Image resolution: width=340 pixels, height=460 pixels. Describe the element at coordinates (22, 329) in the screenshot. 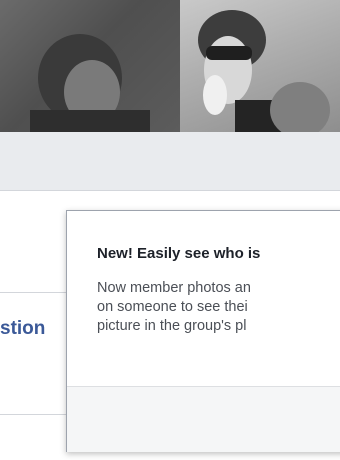

I see `sidebar-link: stion` at that location.